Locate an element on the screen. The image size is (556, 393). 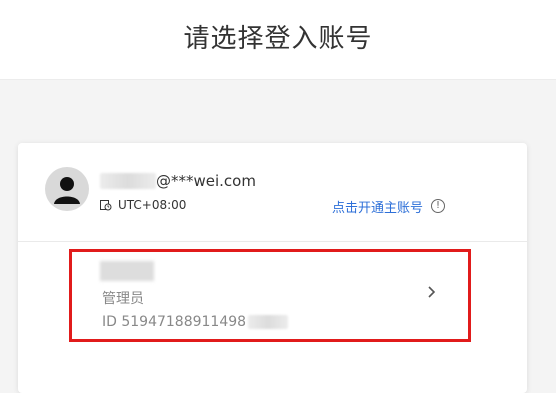
open-main-account-label: 点击开通主账号 is located at coordinates (377, 206).